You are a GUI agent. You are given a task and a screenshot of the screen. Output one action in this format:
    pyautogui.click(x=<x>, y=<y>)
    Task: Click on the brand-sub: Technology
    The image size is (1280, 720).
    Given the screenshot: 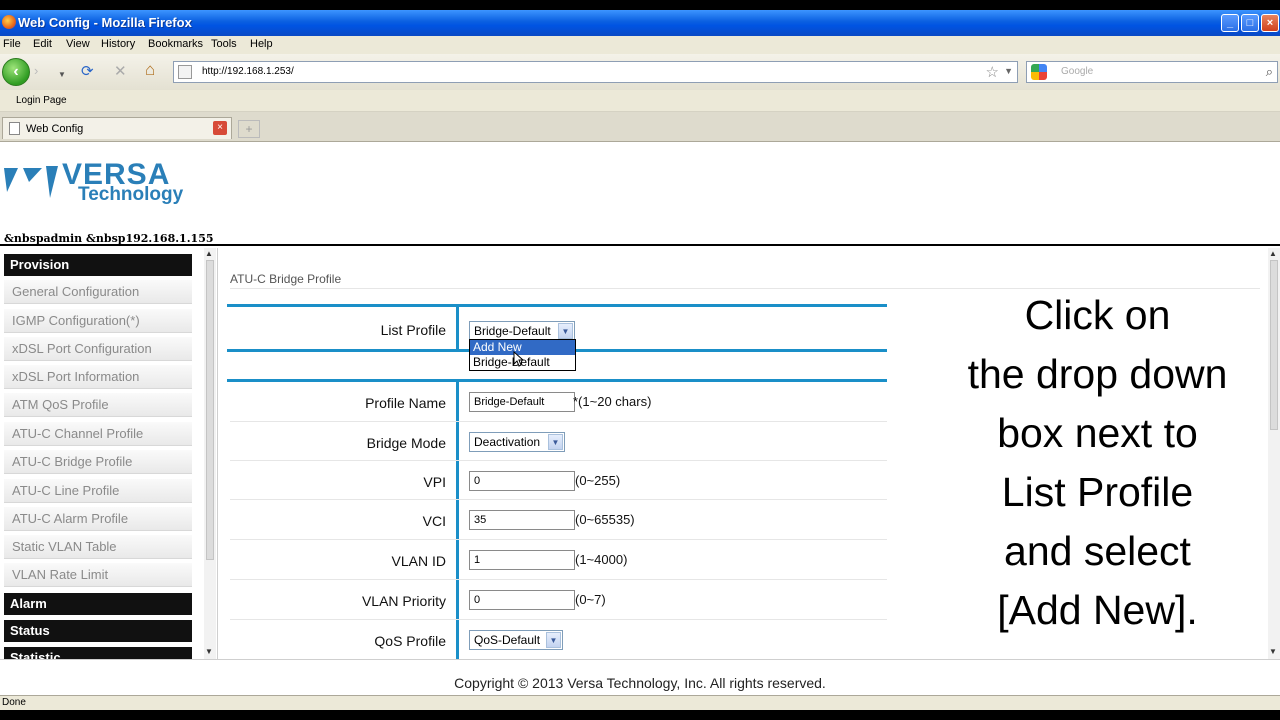 What is the action you would take?
    pyautogui.click(x=131, y=194)
    